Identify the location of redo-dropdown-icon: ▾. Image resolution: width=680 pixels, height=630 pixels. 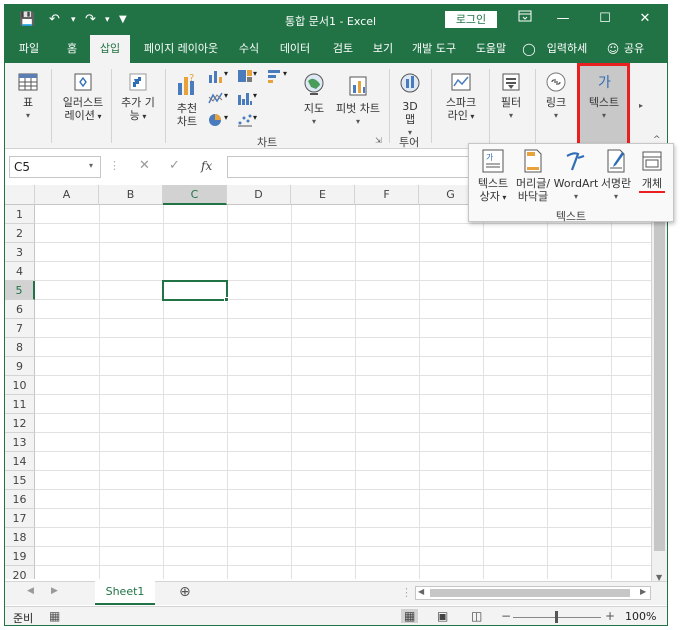
(107, 20).